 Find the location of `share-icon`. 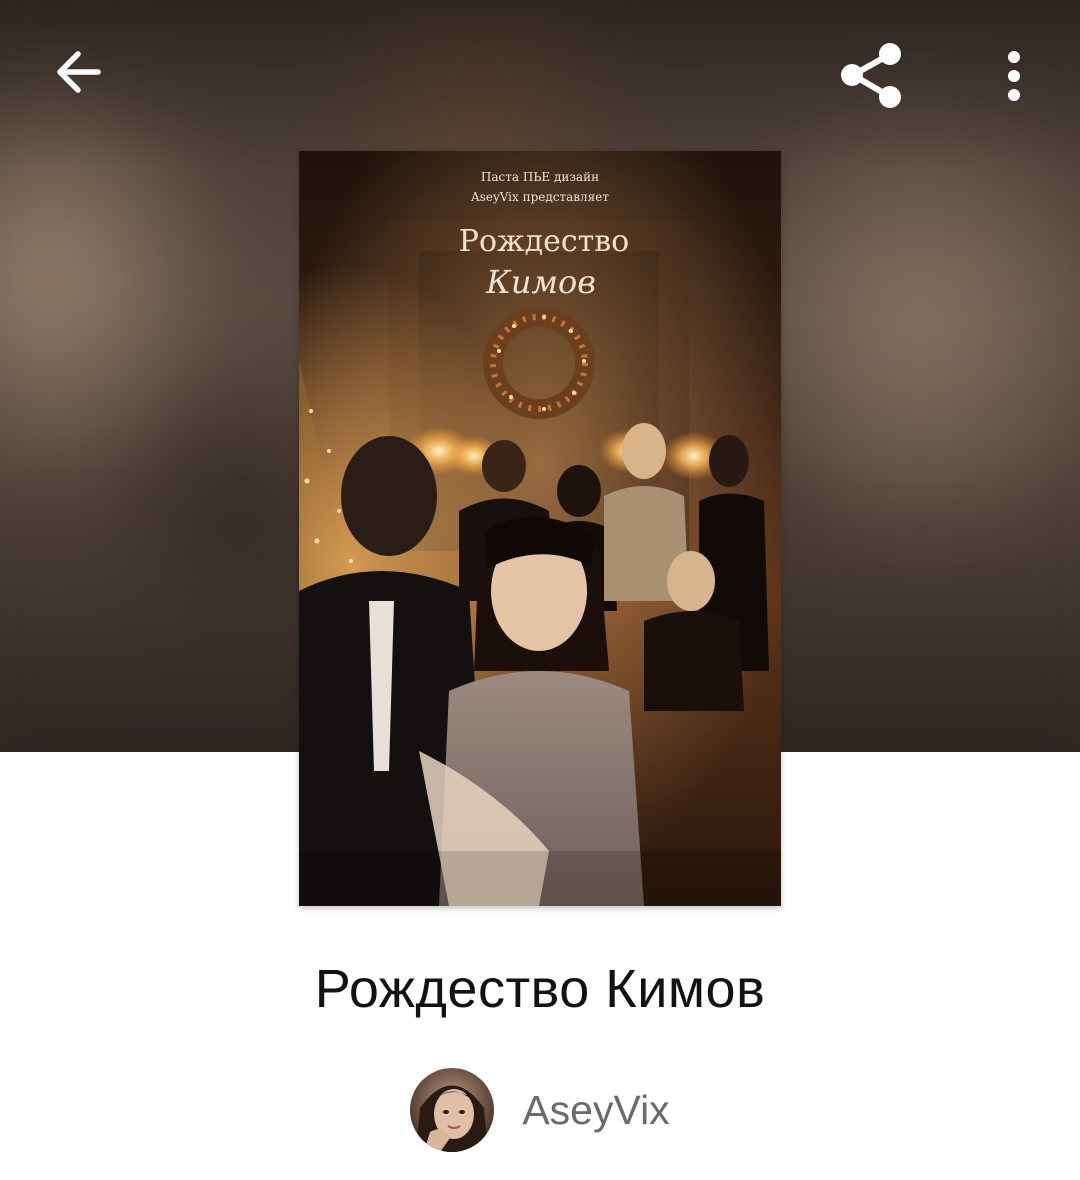

share-icon is located at coordinates (871, 75).